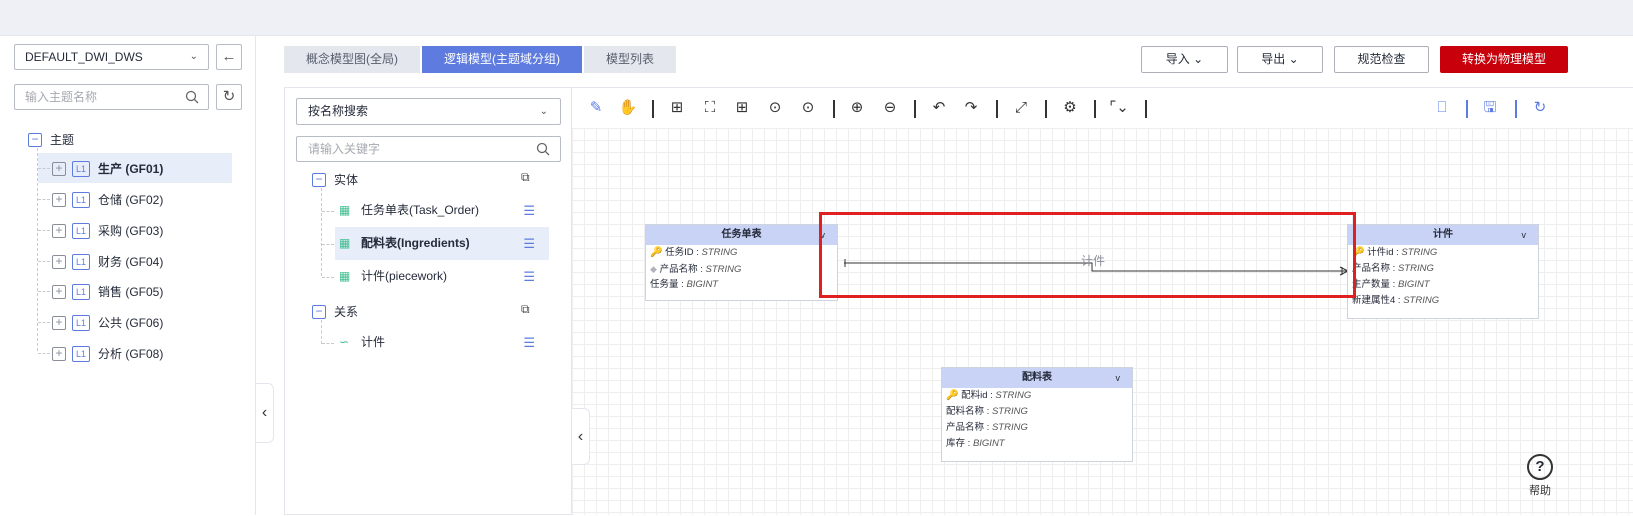 This screenshot has width=1633, height=516. I want to click on entity-header: 任务单表 v, so click(741, 235).